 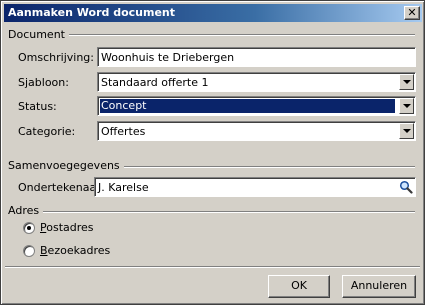 What do you see at coordinates (256, 57) in the screenshot?
I see `omschrijving-field: Woonhuis te Driebergen` at bounding box center [256, 57].